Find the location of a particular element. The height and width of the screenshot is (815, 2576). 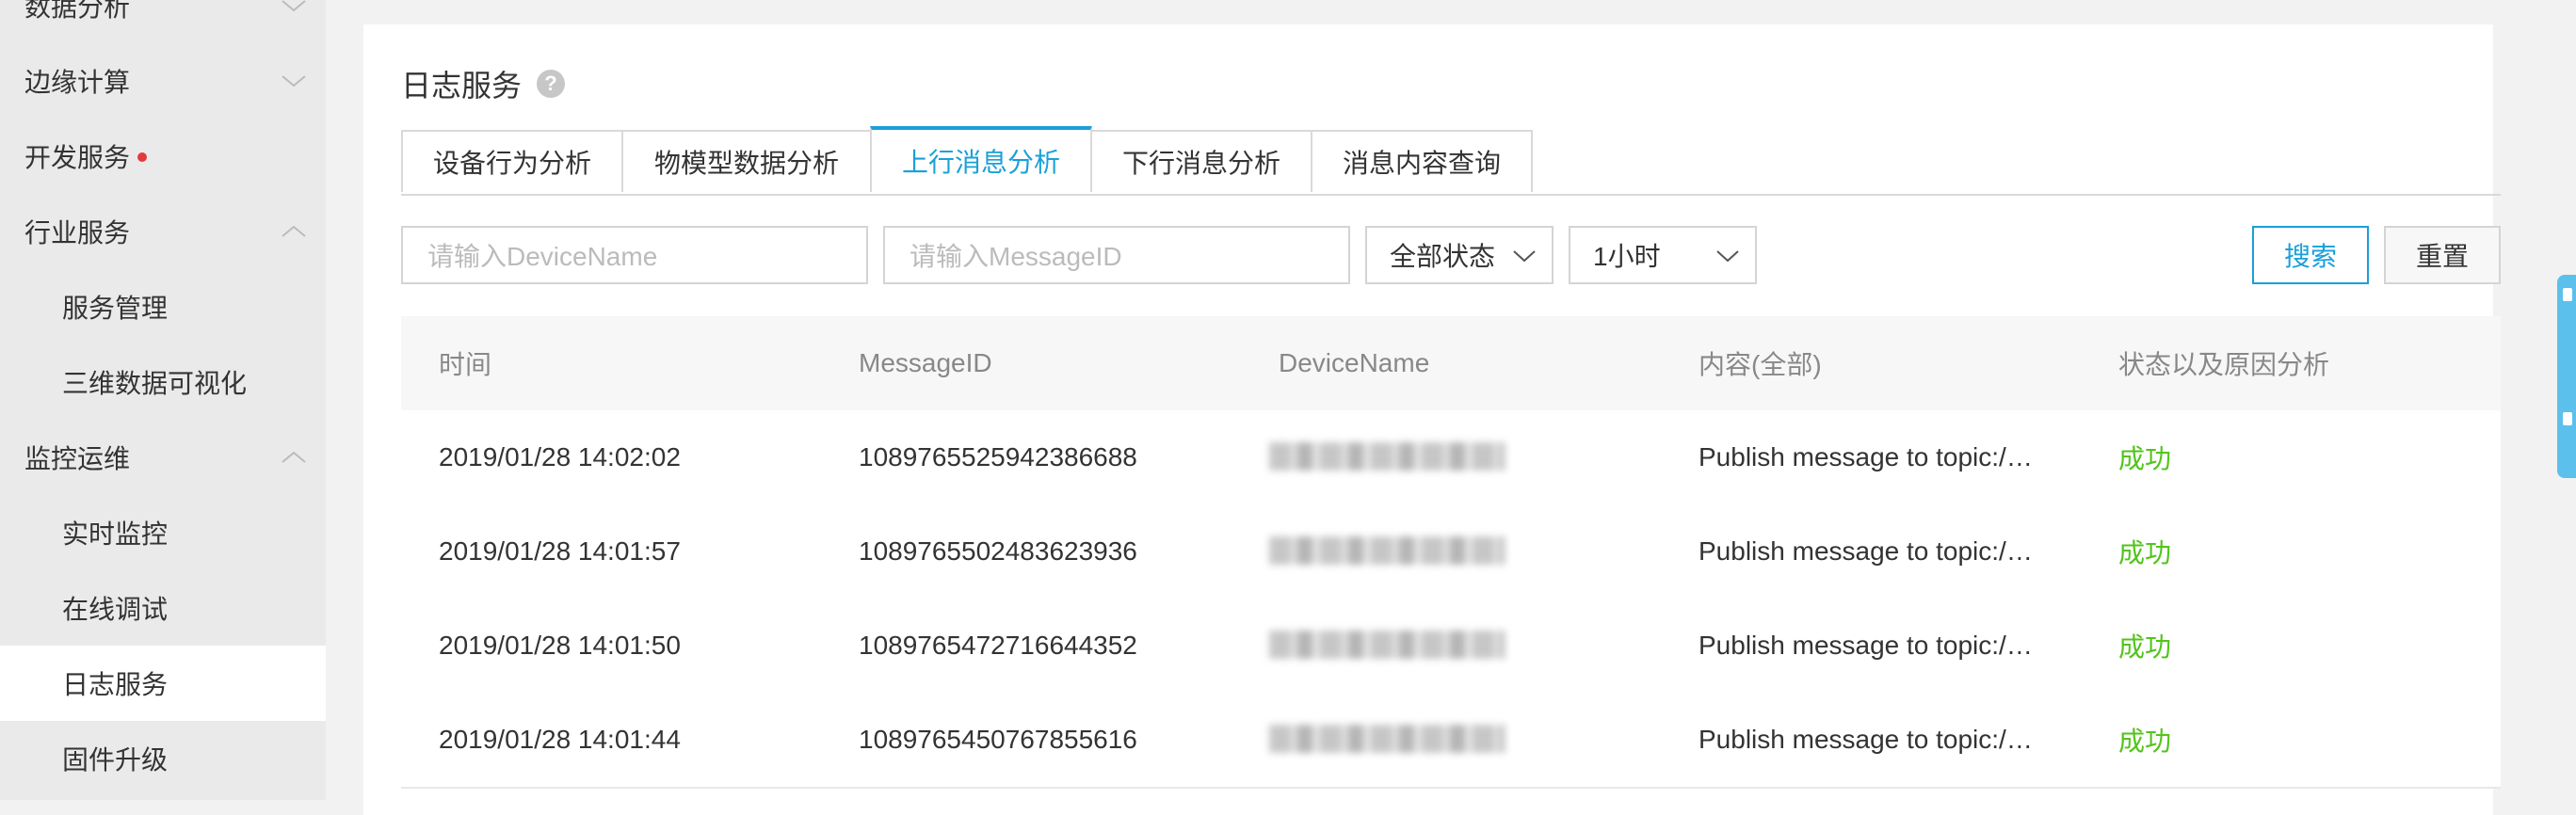

help-icon: ? is located at coordinates (551, 84).